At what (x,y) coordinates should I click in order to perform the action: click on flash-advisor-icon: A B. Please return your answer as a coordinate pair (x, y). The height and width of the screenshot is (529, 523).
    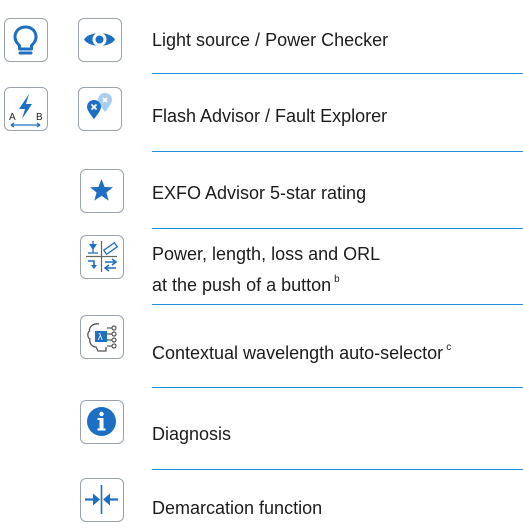
    Looking at the image, I should click on (26, 111).